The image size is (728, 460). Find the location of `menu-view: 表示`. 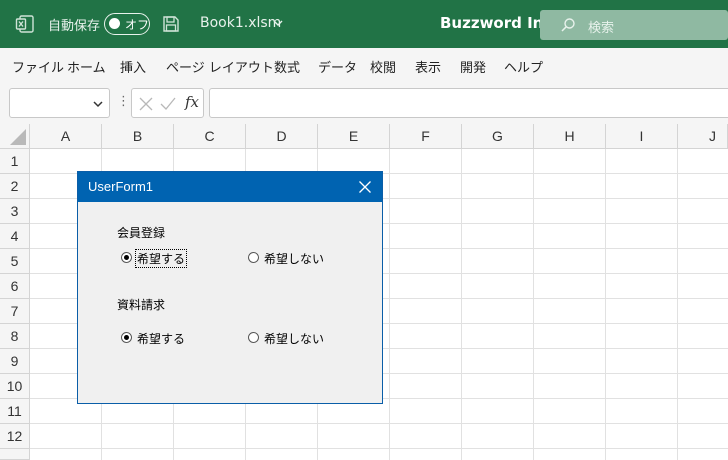

menu-view: 表示 is located at coordinates (428, 66).